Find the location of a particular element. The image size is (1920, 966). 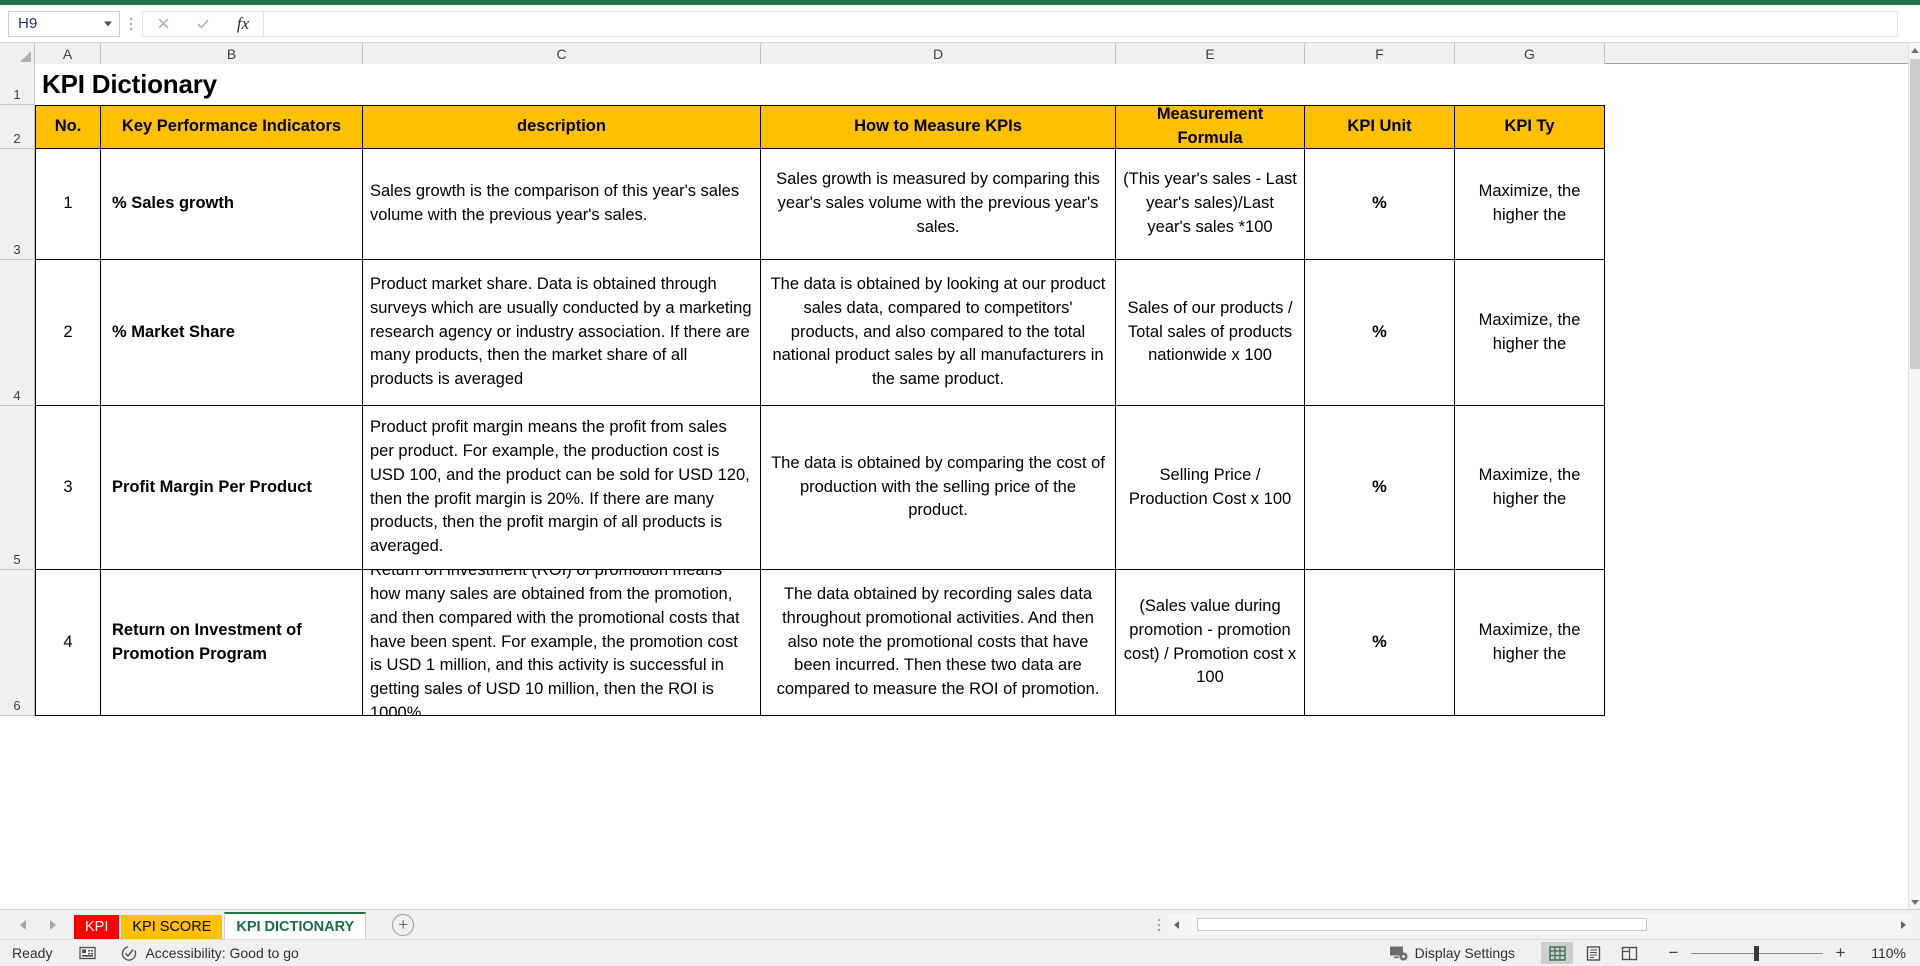

sheet-tab-bar: KPI KPI SCORE KPI DICTIONARY + is located at coordinates (960, 924).